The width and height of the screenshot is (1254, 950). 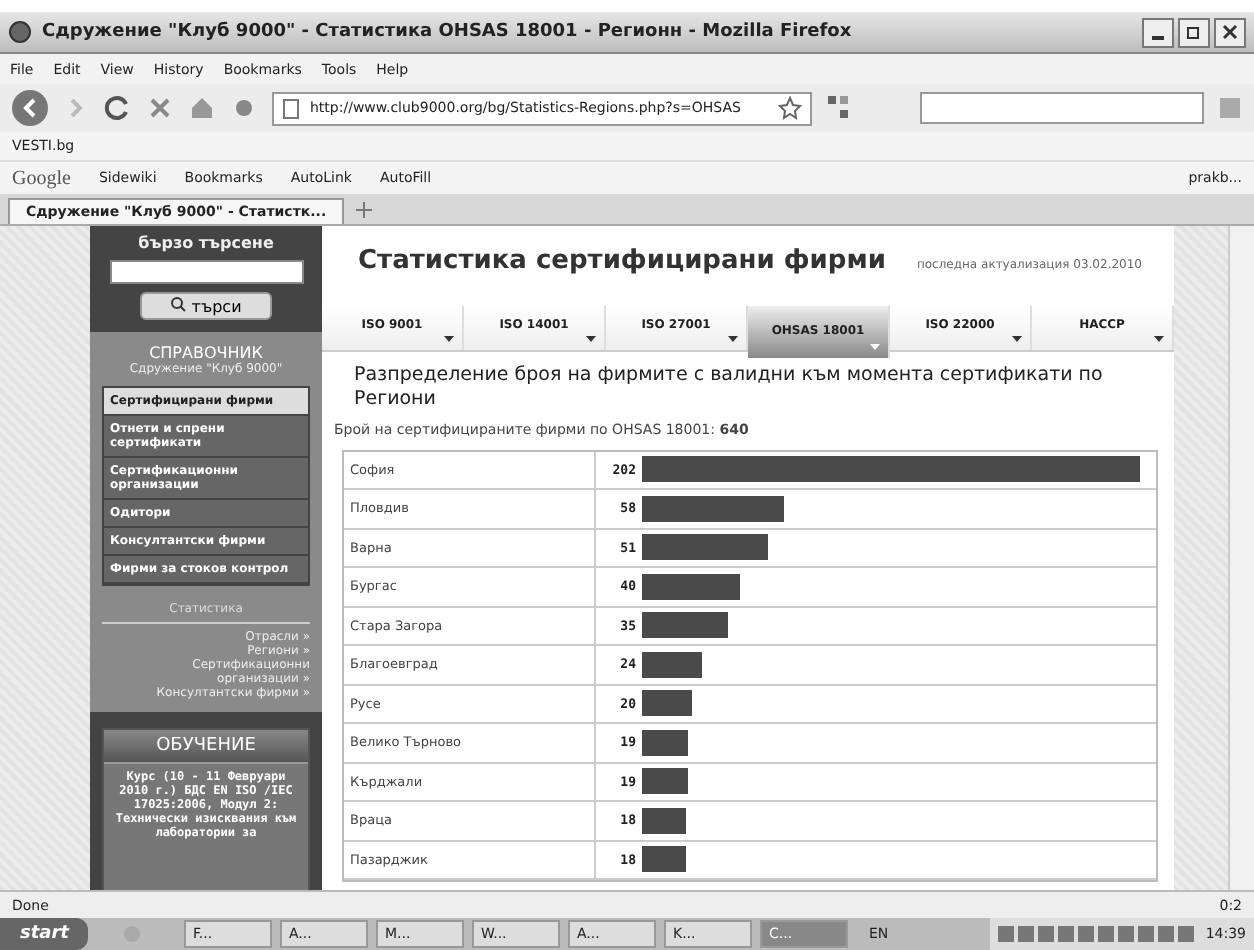 I want to click on tray-icons, so click(x=1097, y=934).